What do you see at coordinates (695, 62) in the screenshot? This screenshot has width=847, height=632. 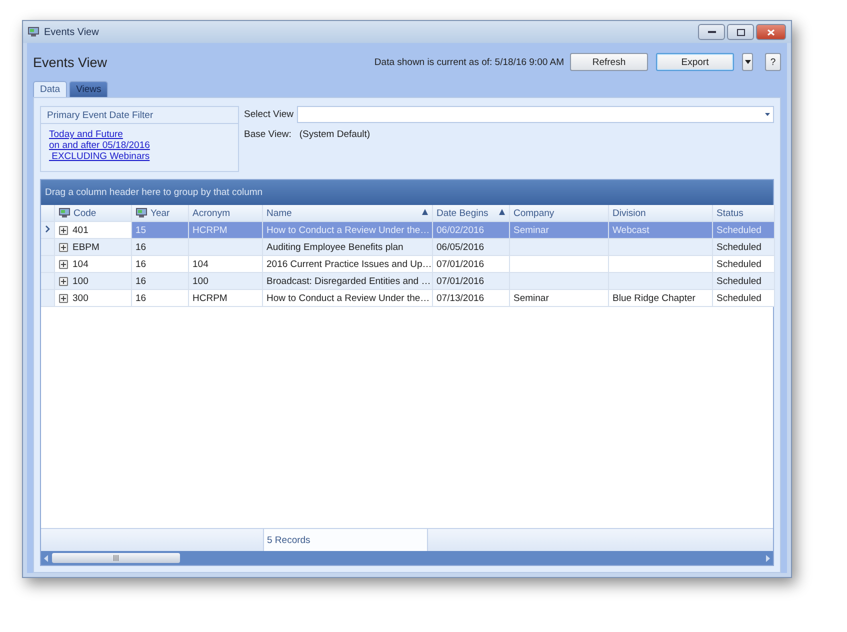 I see `action-button: Export` at bounding box center [695, 62].